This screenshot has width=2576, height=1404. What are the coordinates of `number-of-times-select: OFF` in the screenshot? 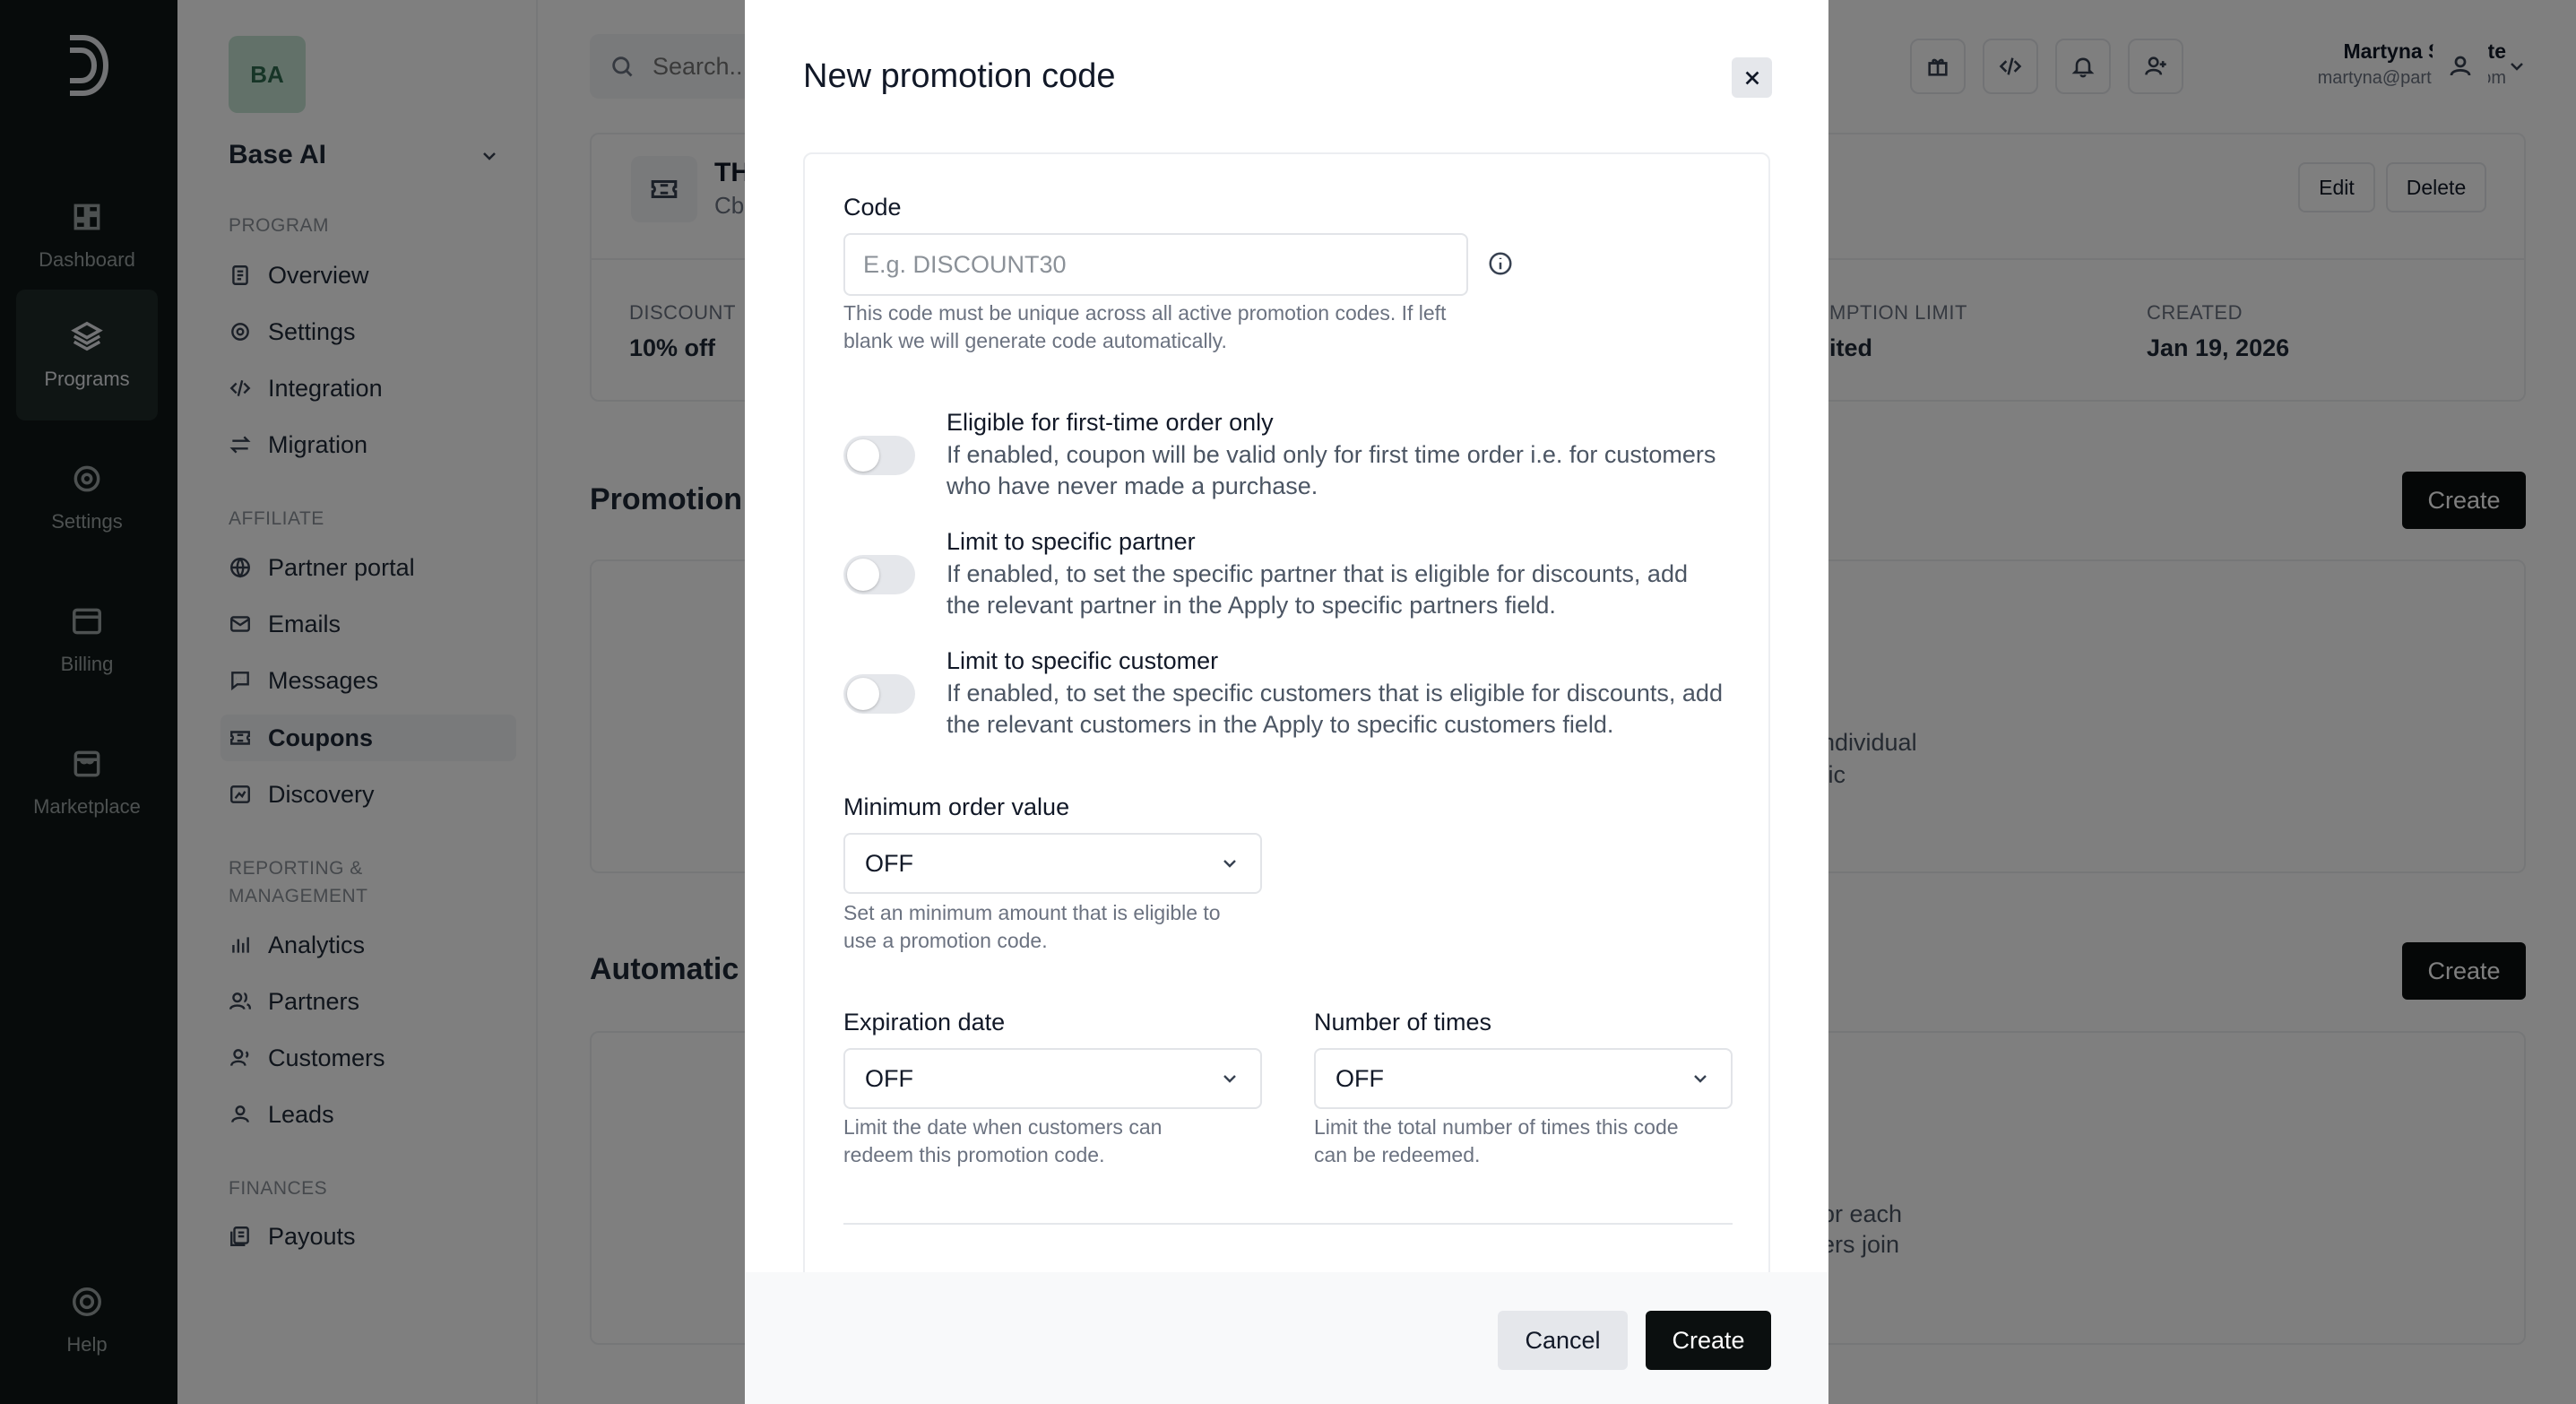 It's located at (1523, 1078).